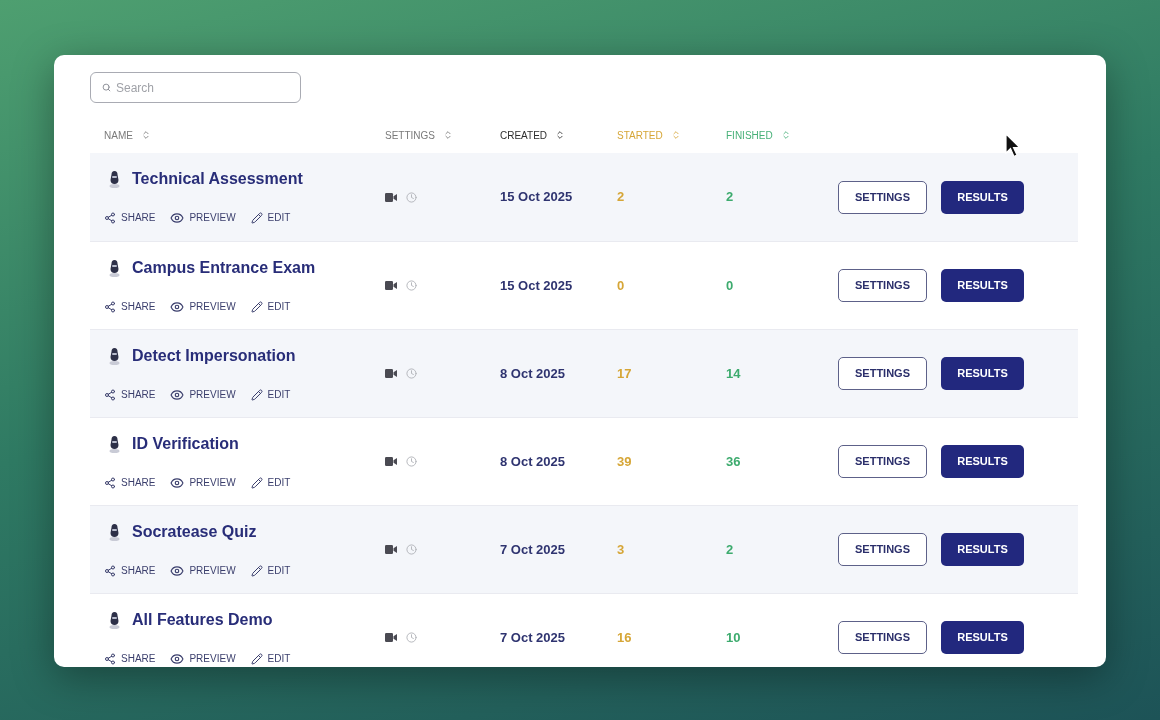  What do you see at coordinates (624, 637) in the screenshot?
I see `started-count: 16` at bounding box center [624, 637].